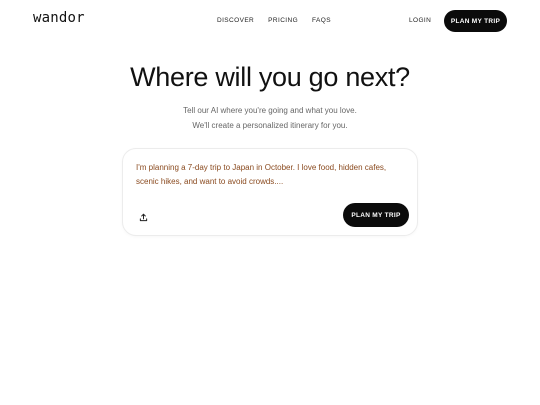  Describe the element at coordinates (420, 20) in the screenshot. I see `login-link: LOGIN` at that location.